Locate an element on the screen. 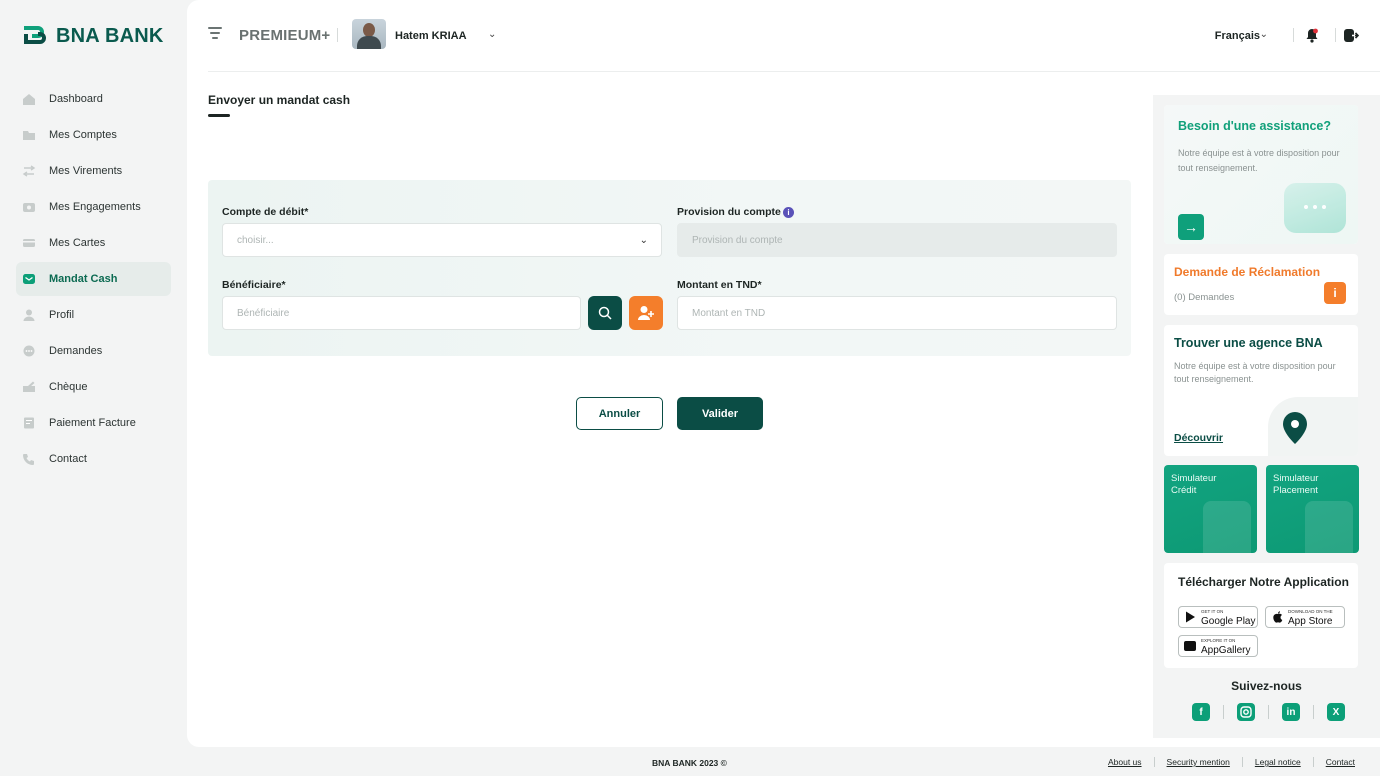 This screenshot has width=1380, height=776. provision-field: Provision du compte is located at coordinates (897, 240).